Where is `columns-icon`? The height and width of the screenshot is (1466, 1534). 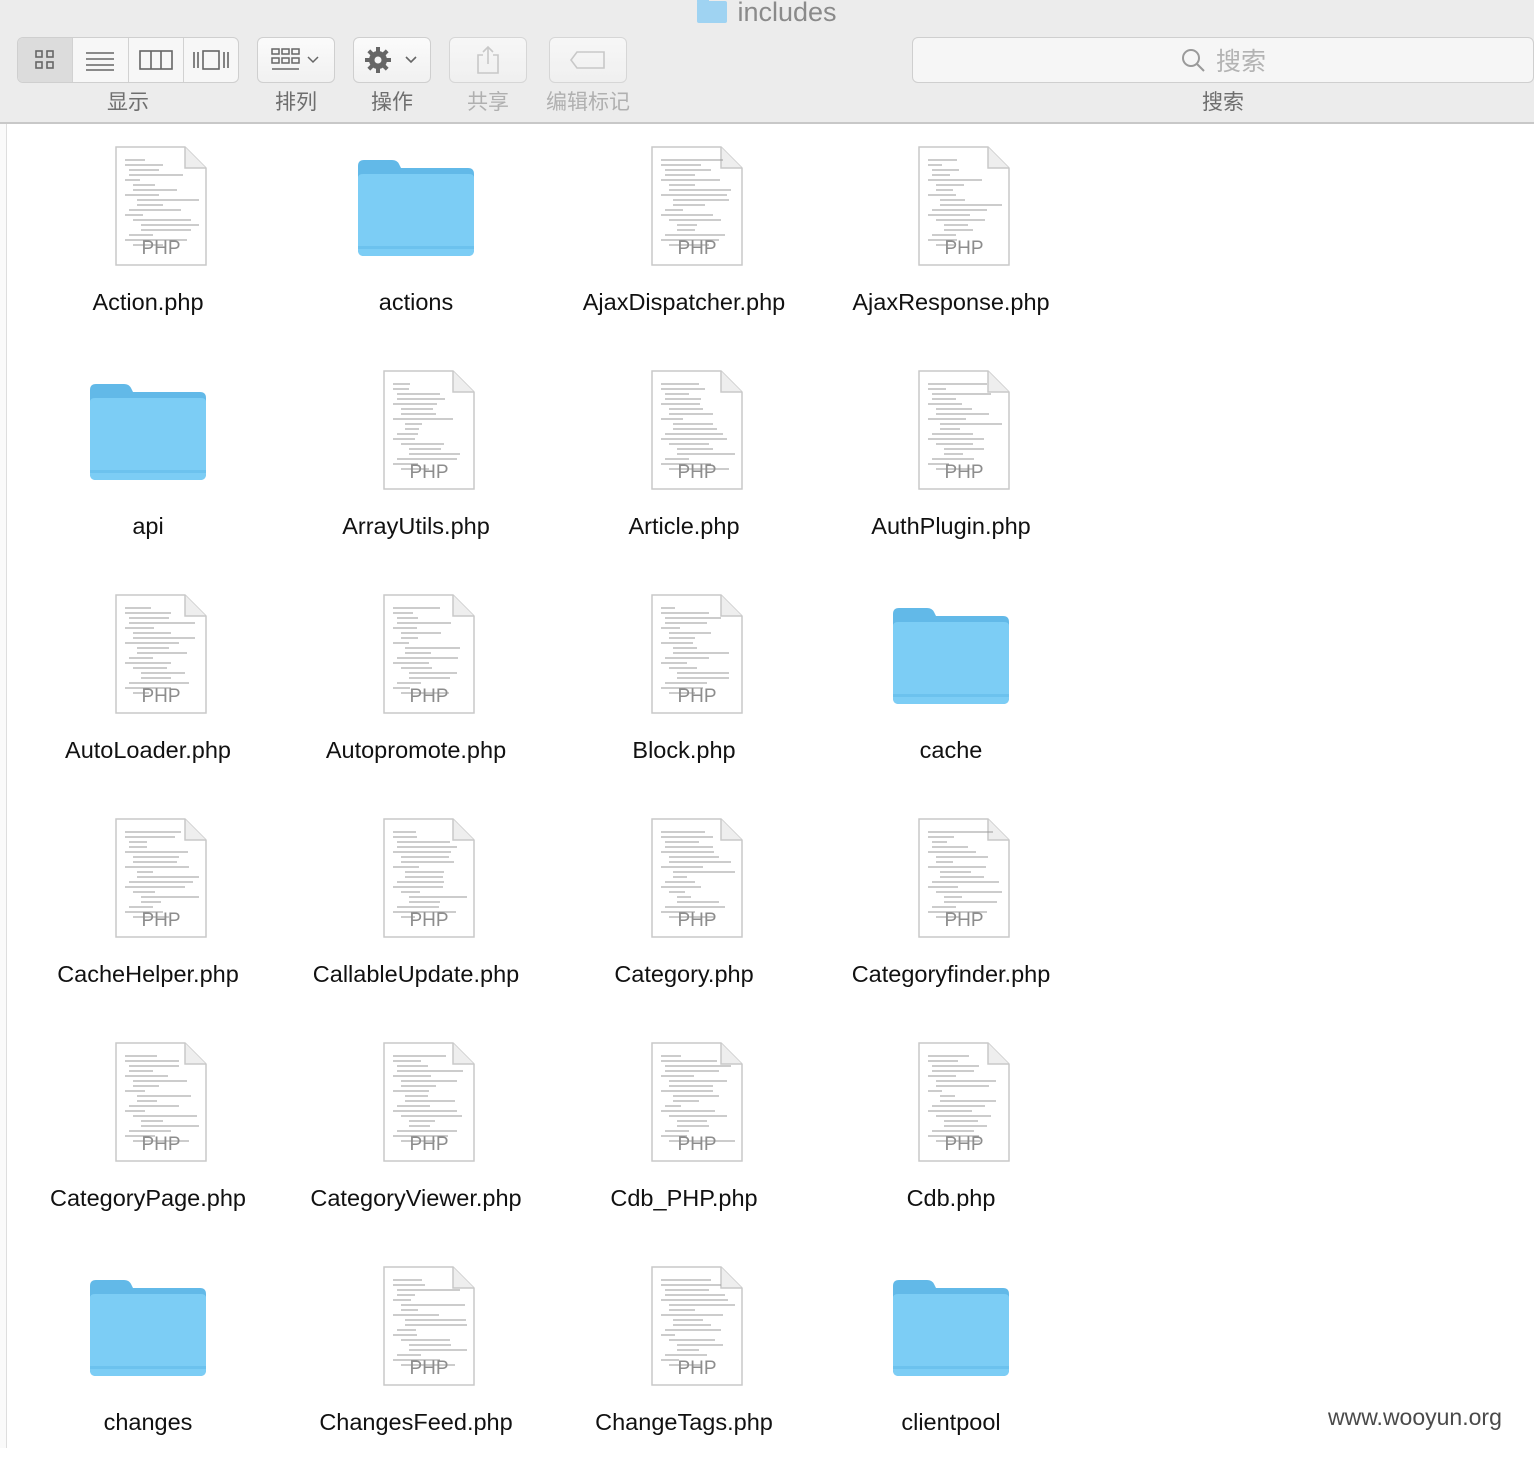 columns-icon is located at coordinates (155, 60).